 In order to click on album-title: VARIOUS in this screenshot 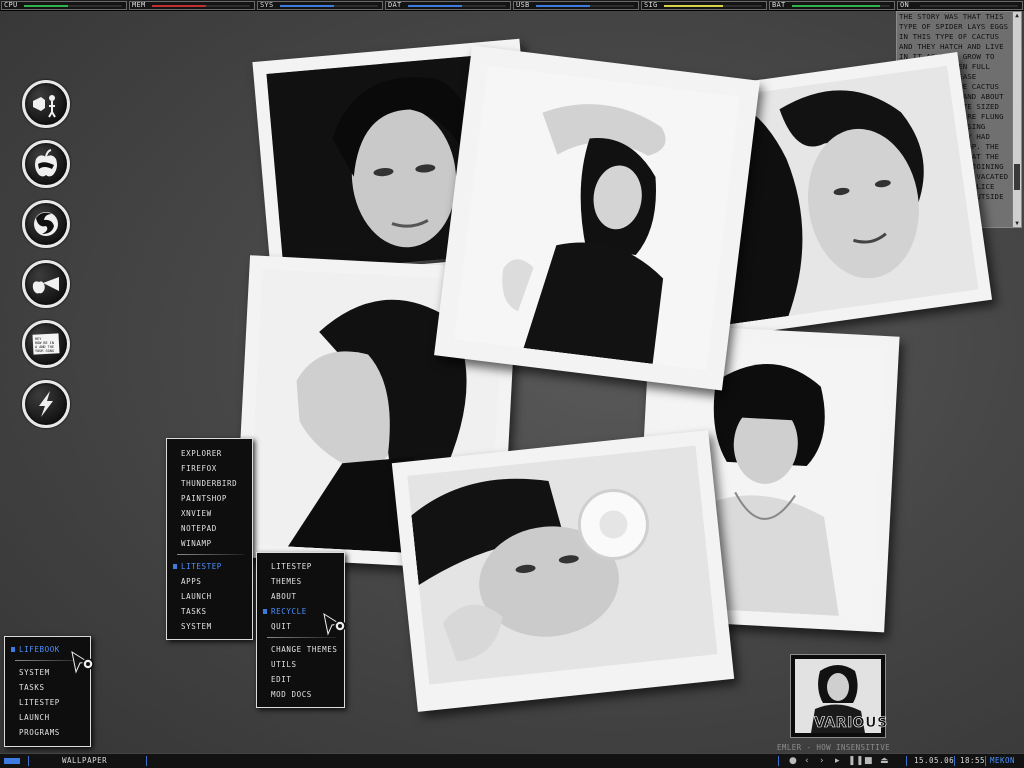, I will do `click(851, 723)`.